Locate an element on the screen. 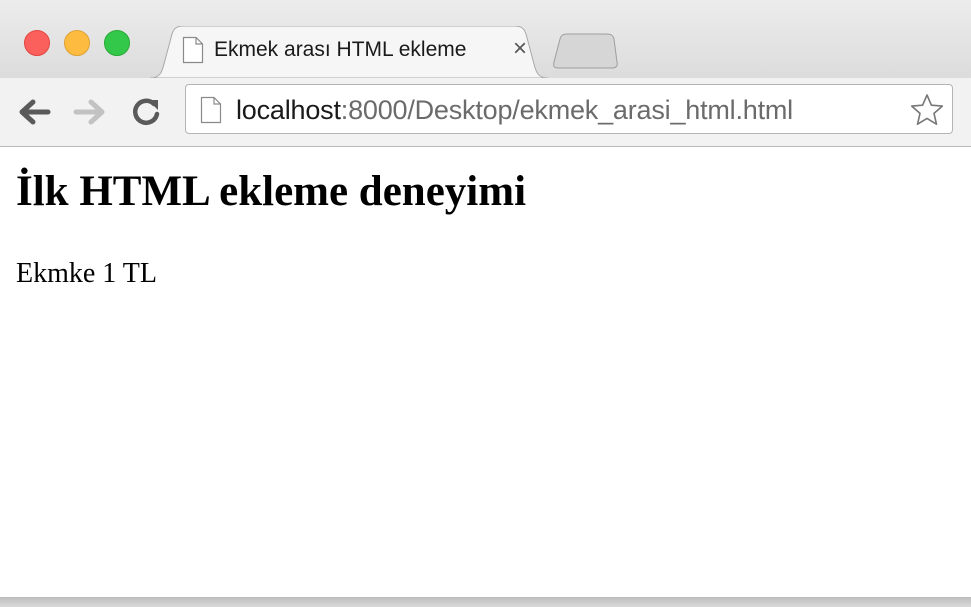 This screenshot has width=971, height=607. back-button is located at coordinates (34, 112).